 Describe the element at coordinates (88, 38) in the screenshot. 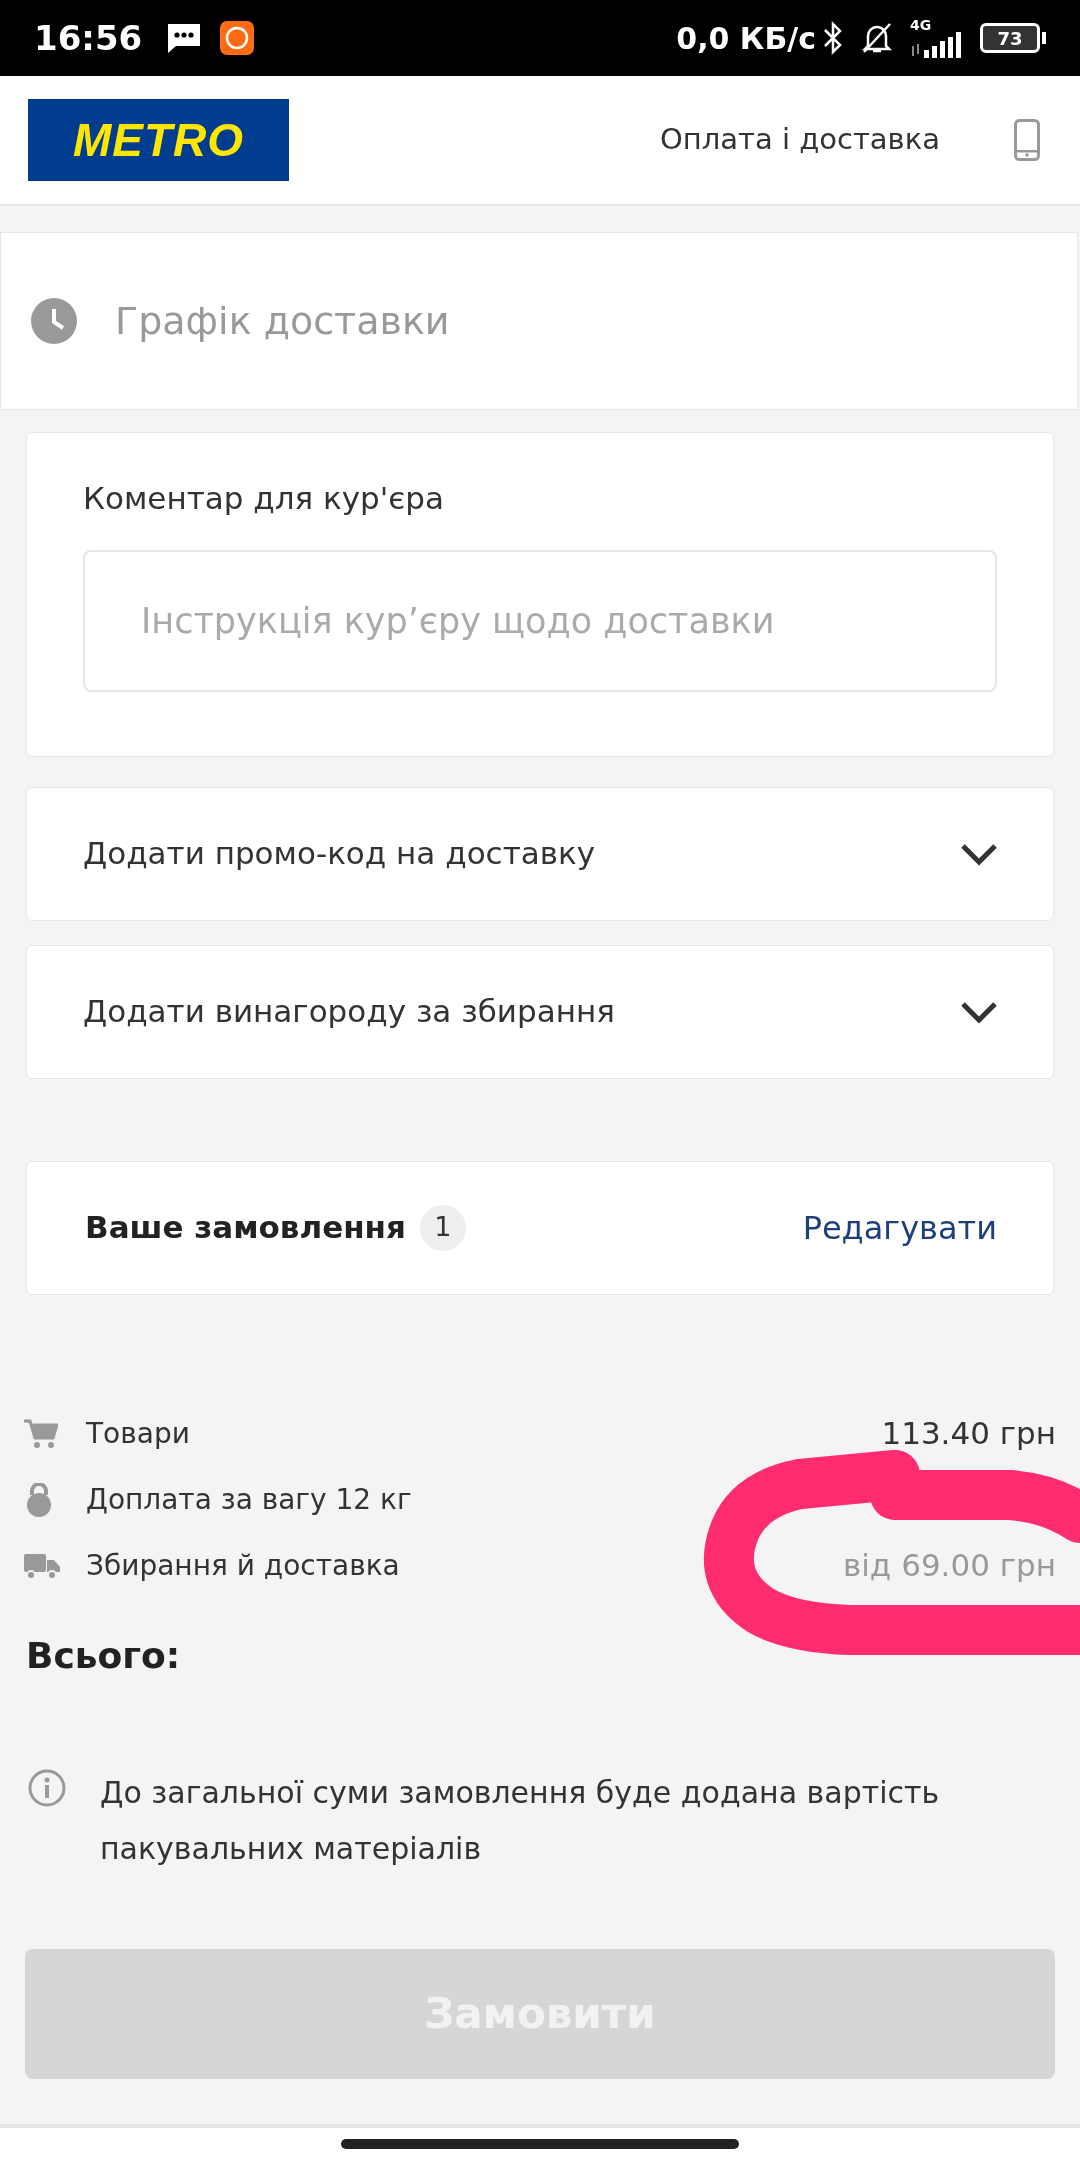

I see `clock: 16:56` at that location.